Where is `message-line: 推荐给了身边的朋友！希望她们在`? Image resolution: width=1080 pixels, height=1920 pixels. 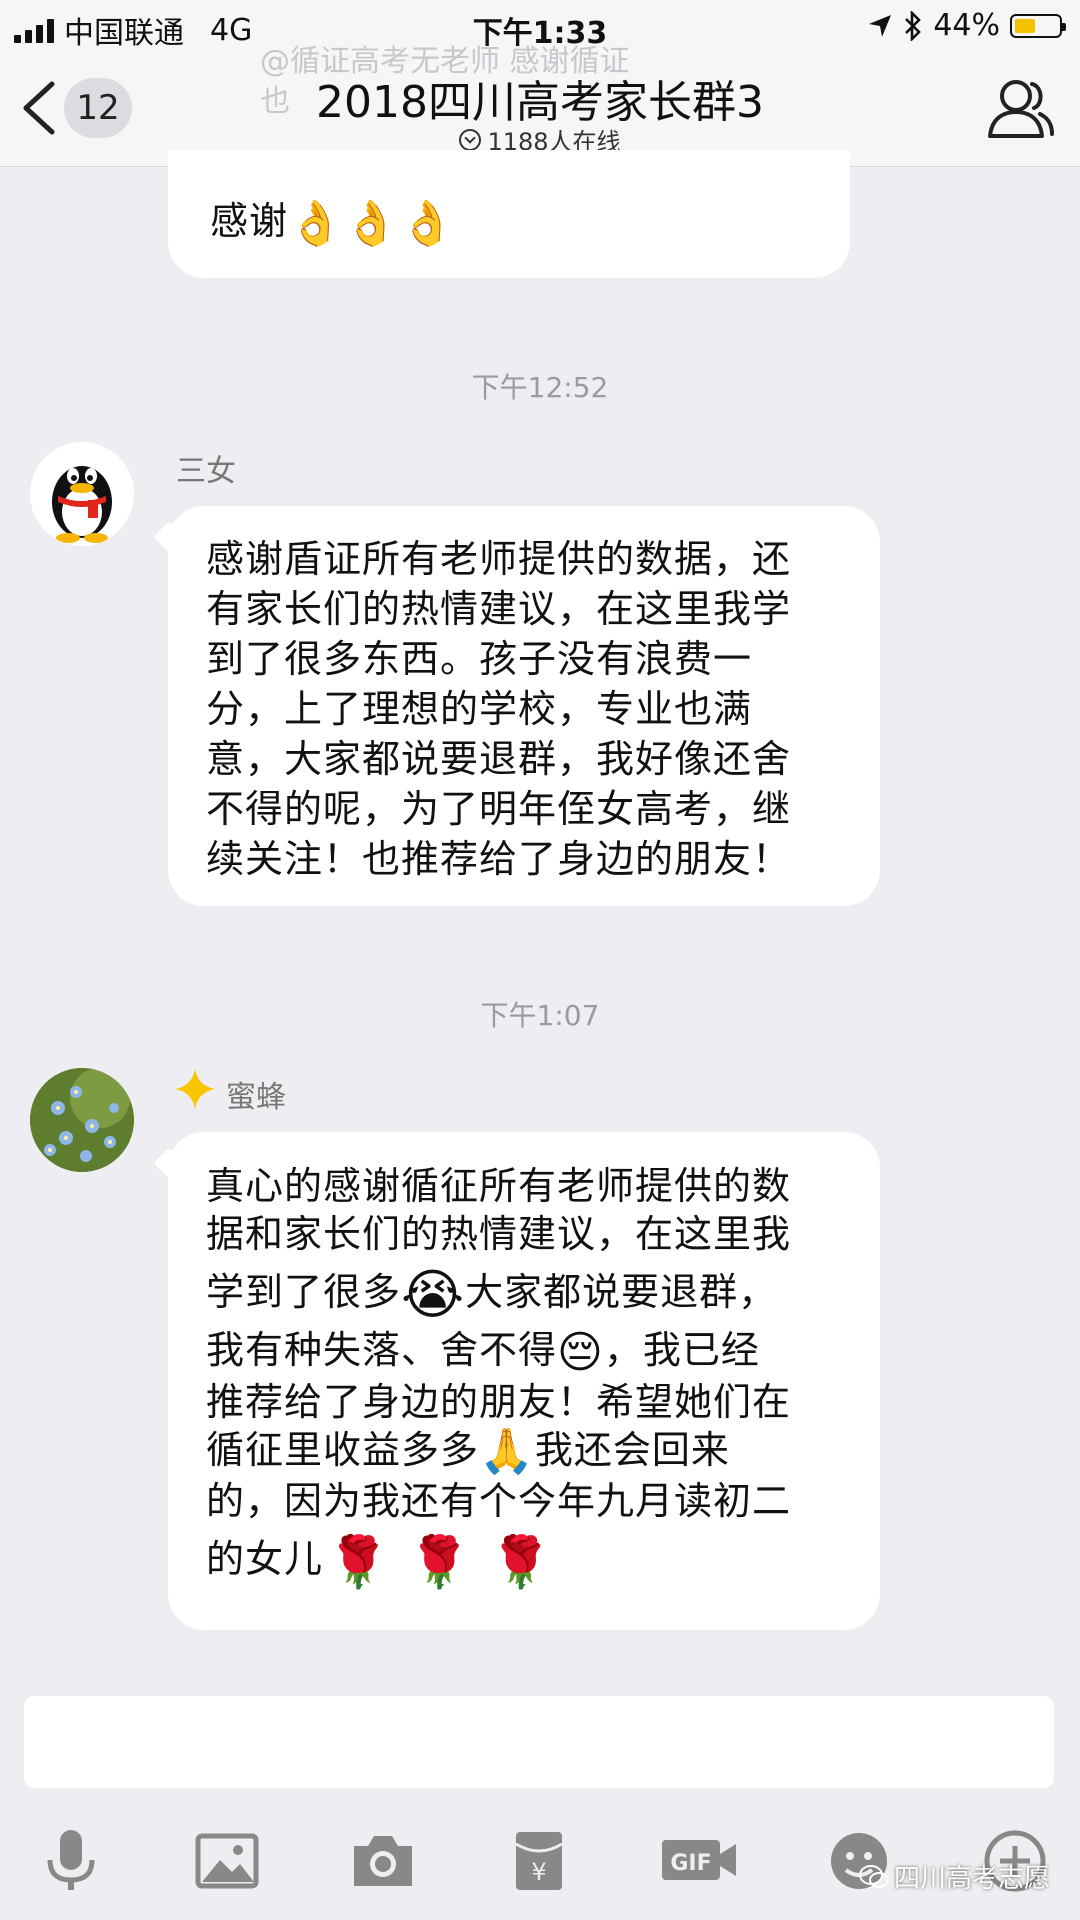 message-line: 推荐给了身边的朋友！希望她们在 is located at coordinates (499, 1401).